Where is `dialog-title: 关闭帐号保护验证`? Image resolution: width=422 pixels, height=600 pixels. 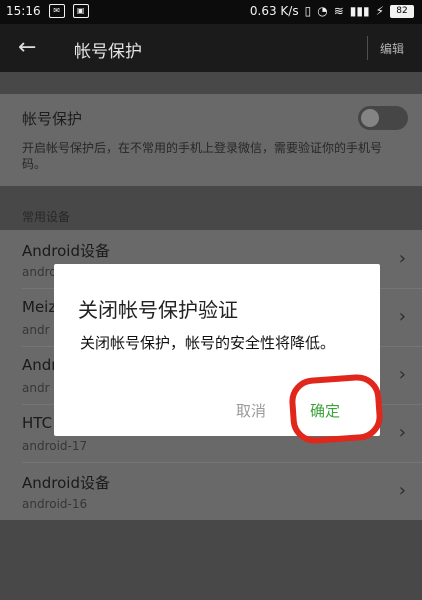 dialog-title: 关闭帐号保护验证 is located at coordinates (158, 310).